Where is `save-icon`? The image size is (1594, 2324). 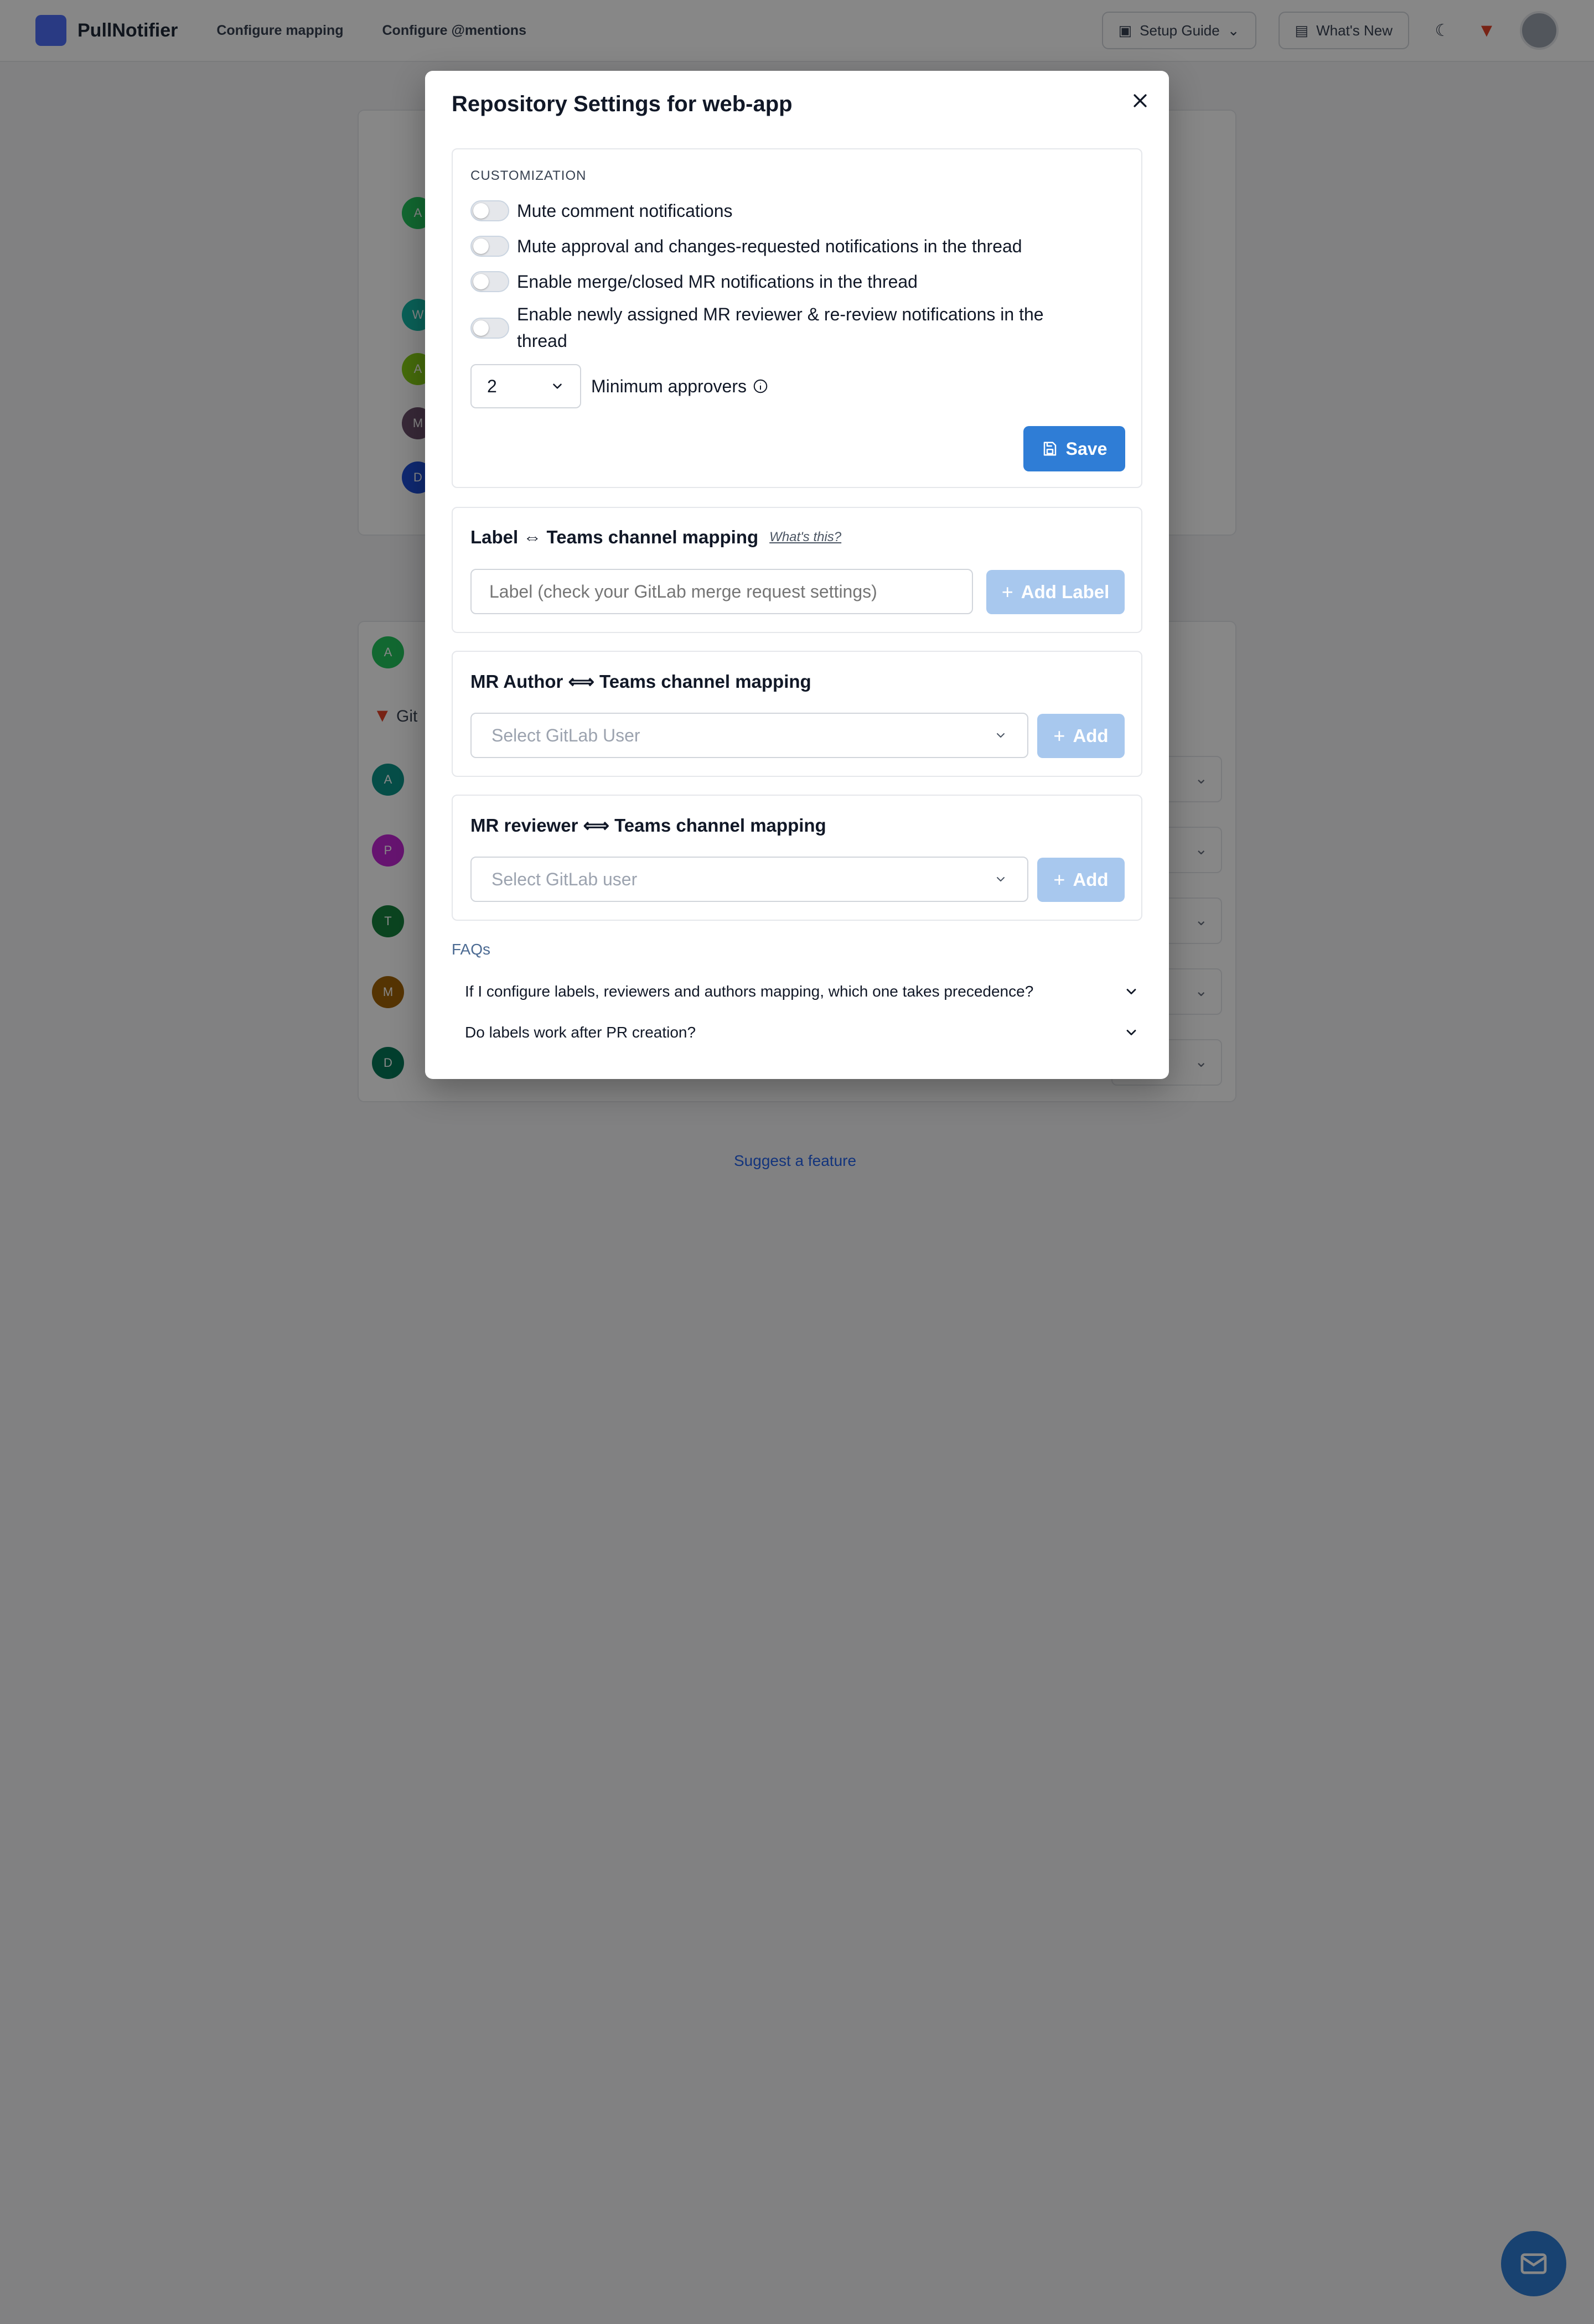 save-icon is located at coordinates (1049, 449).